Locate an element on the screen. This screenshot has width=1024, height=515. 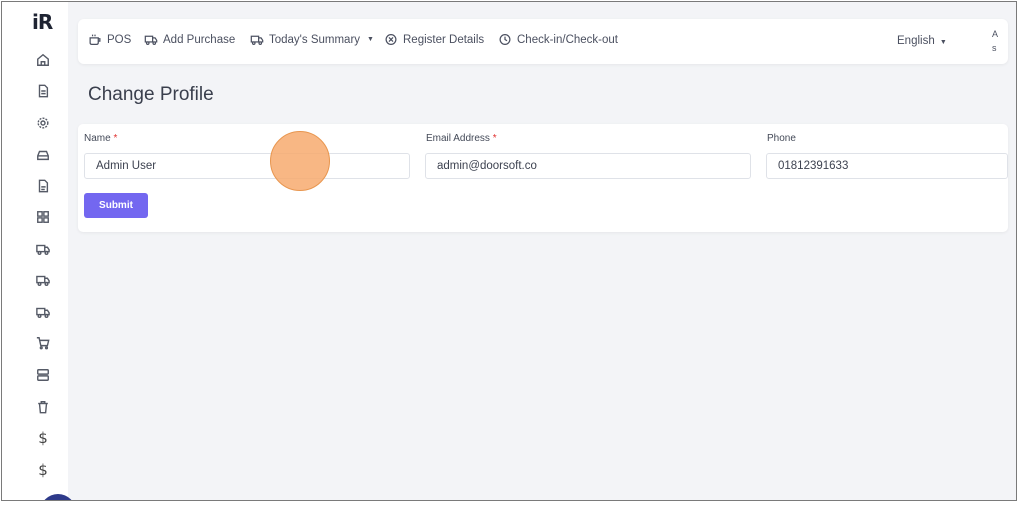
server-icon is located at coordinates (43, 375).